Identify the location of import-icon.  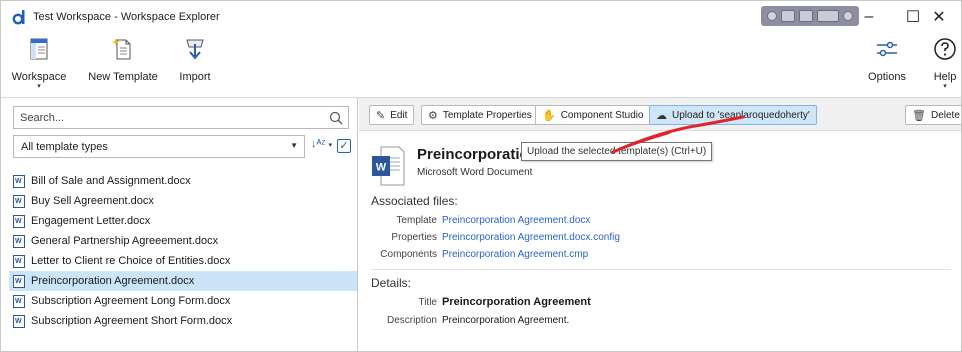
(195, 49).